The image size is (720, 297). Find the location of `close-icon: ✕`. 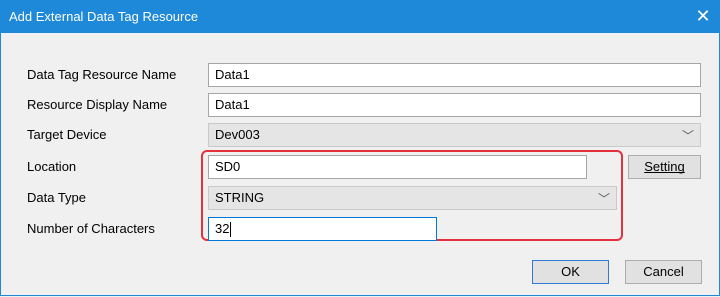

close-icon: ✕ is located at coordinates (703, 16).